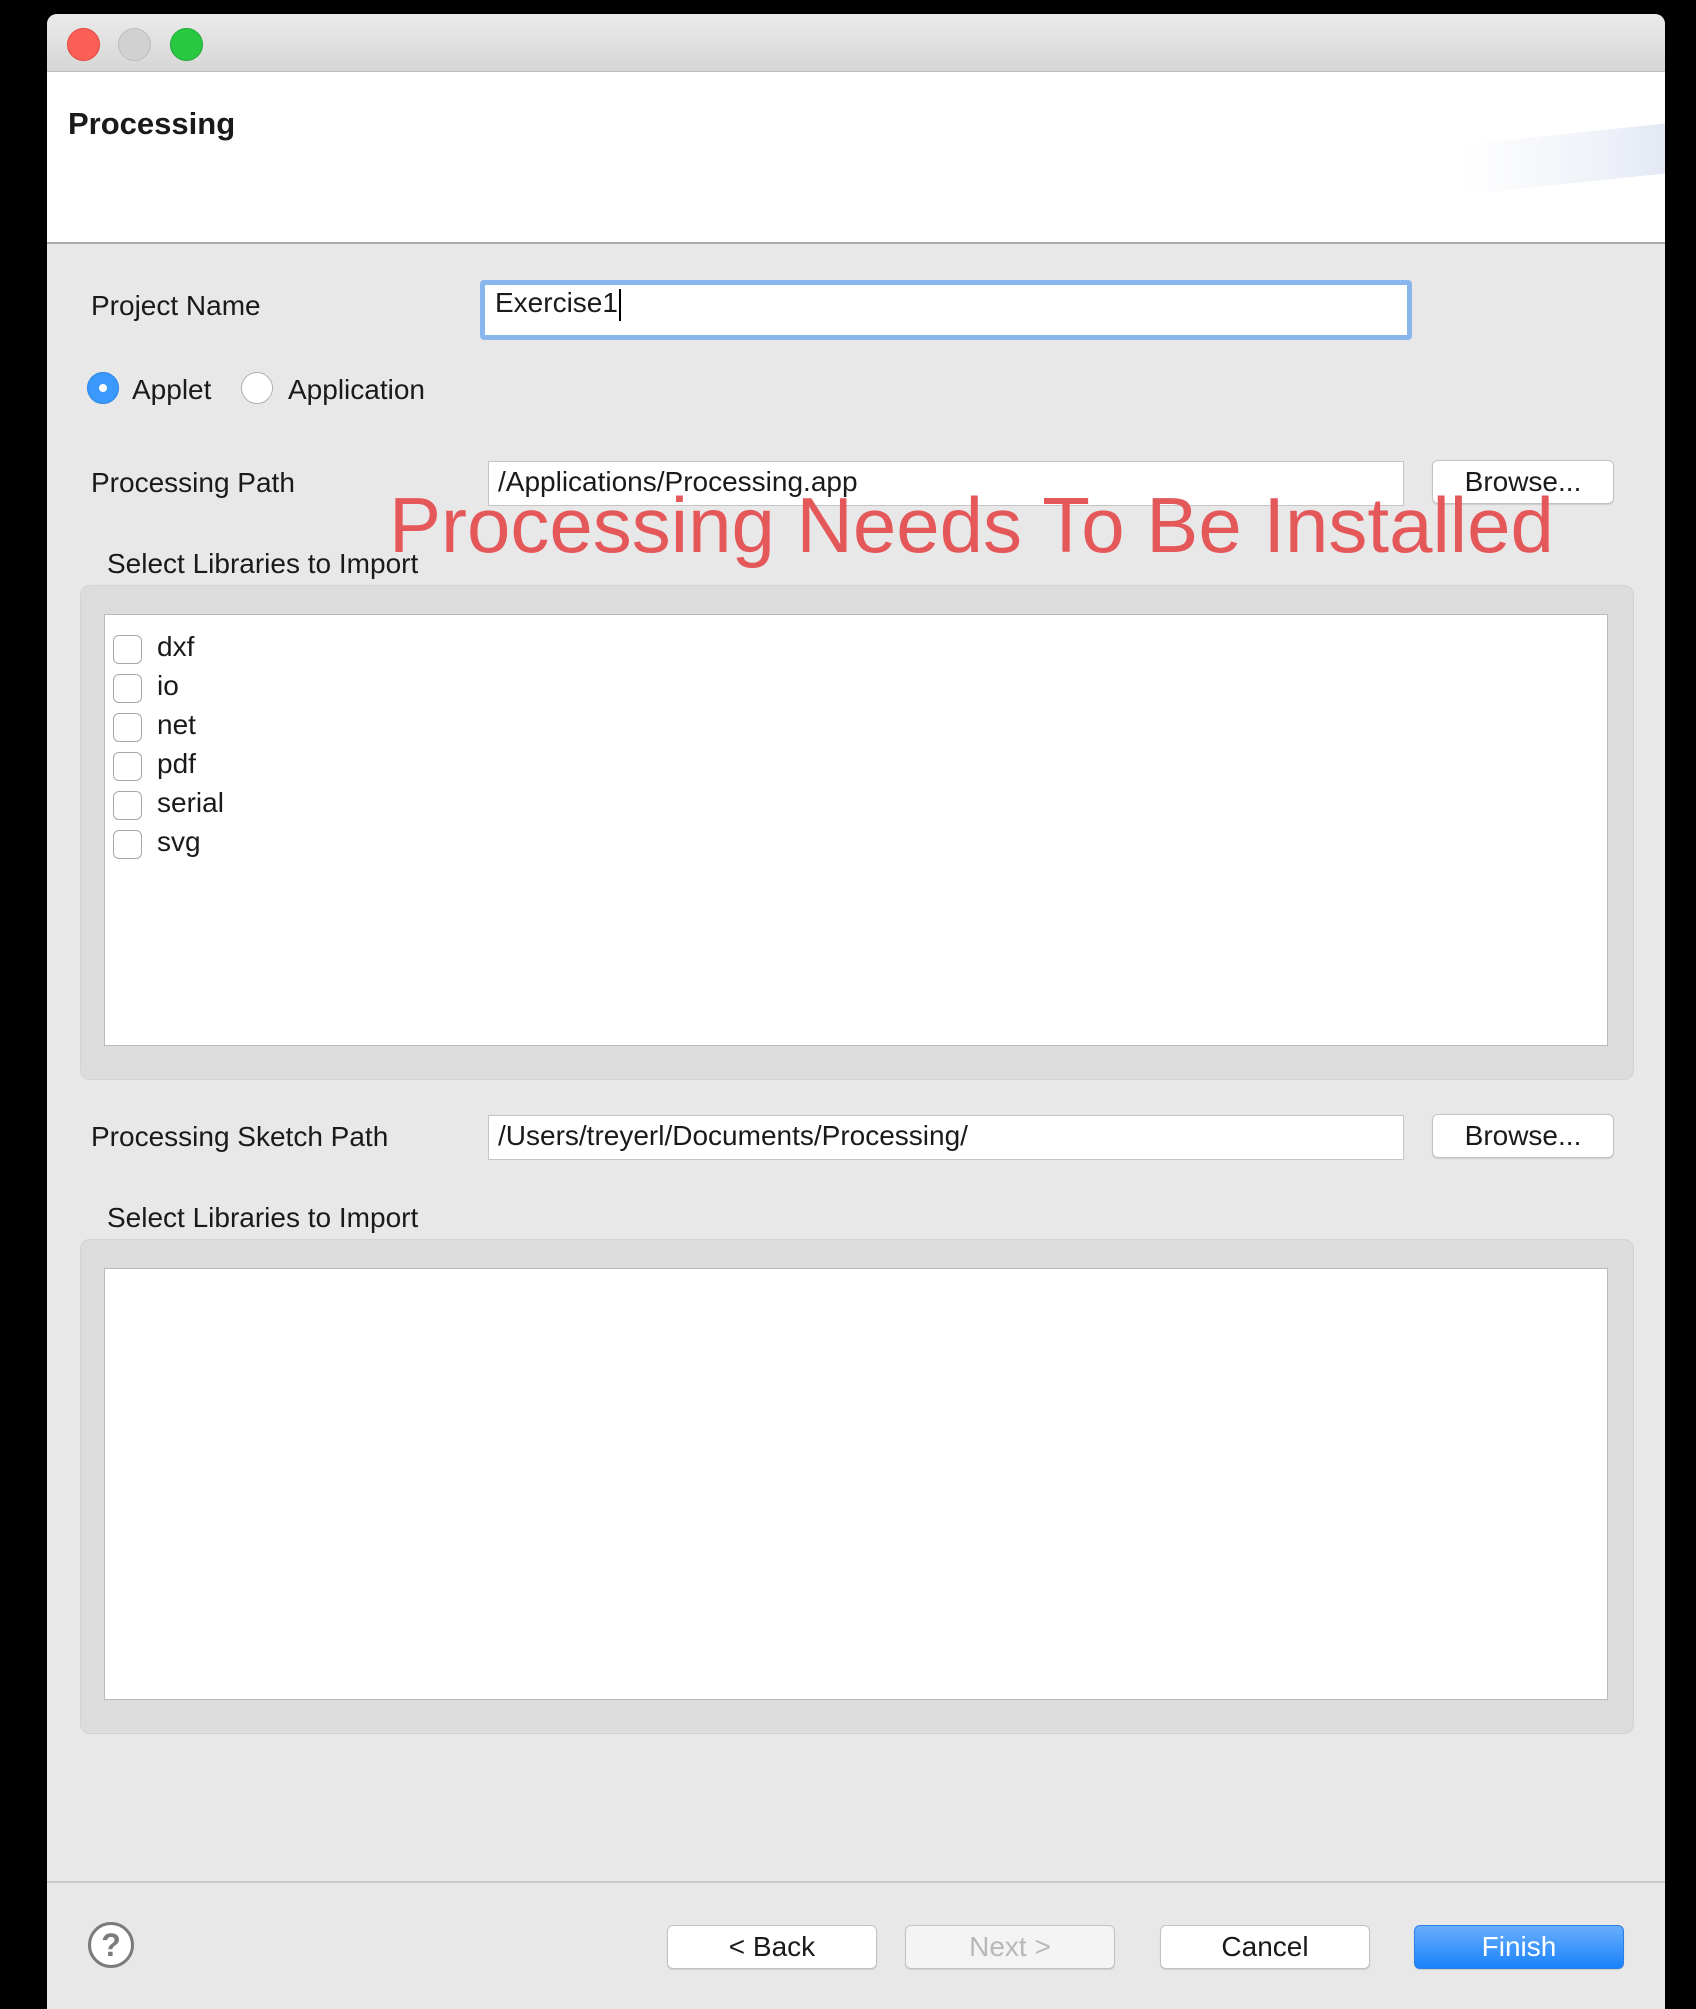  I want to click on text-caret, so click(619, 304).